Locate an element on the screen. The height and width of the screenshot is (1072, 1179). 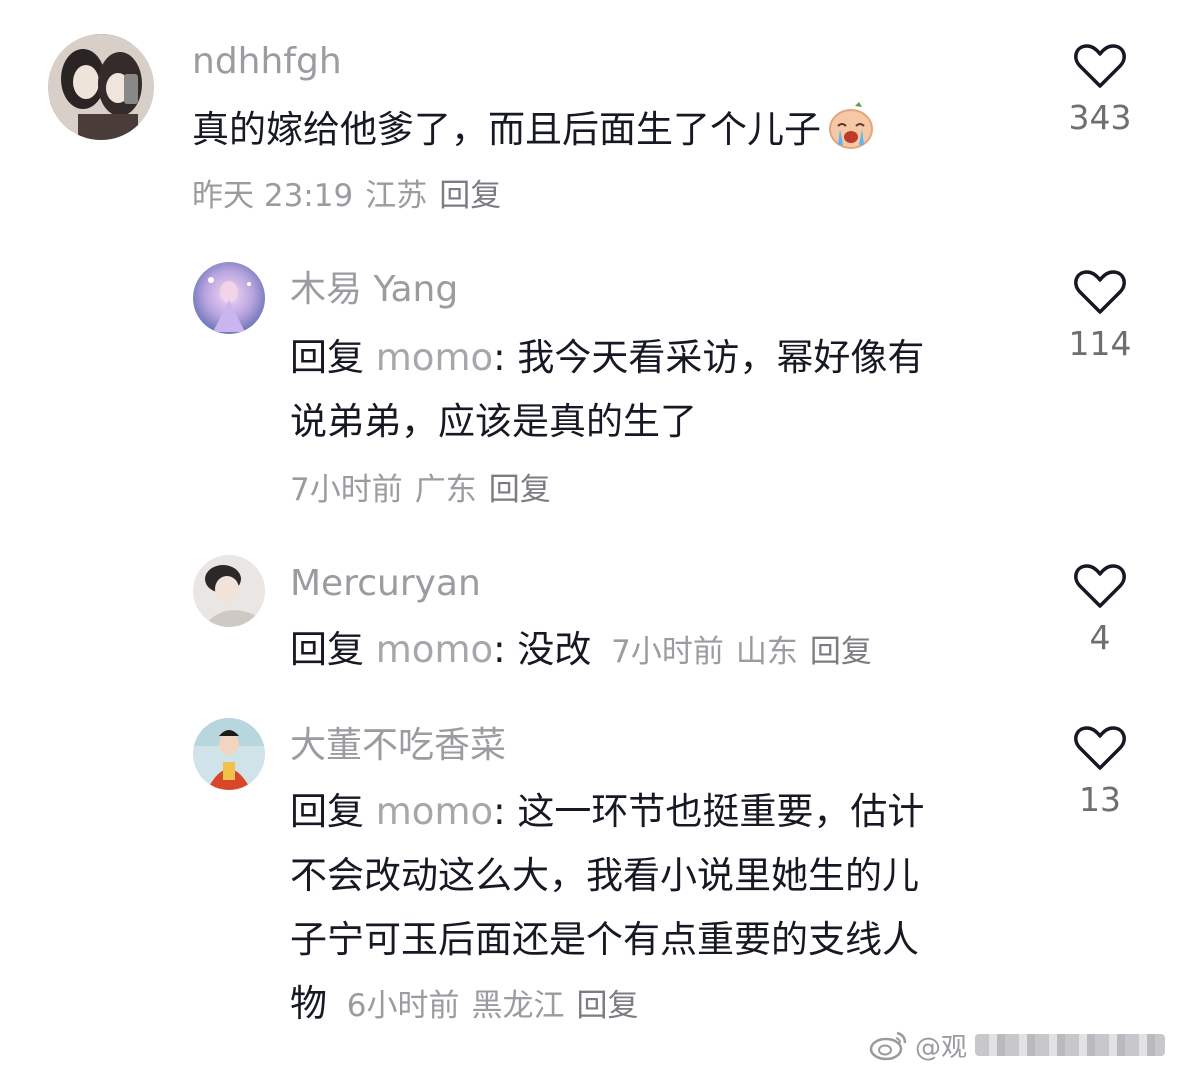
comment-time: 6小时前 is located at coordinates (403, 1006).